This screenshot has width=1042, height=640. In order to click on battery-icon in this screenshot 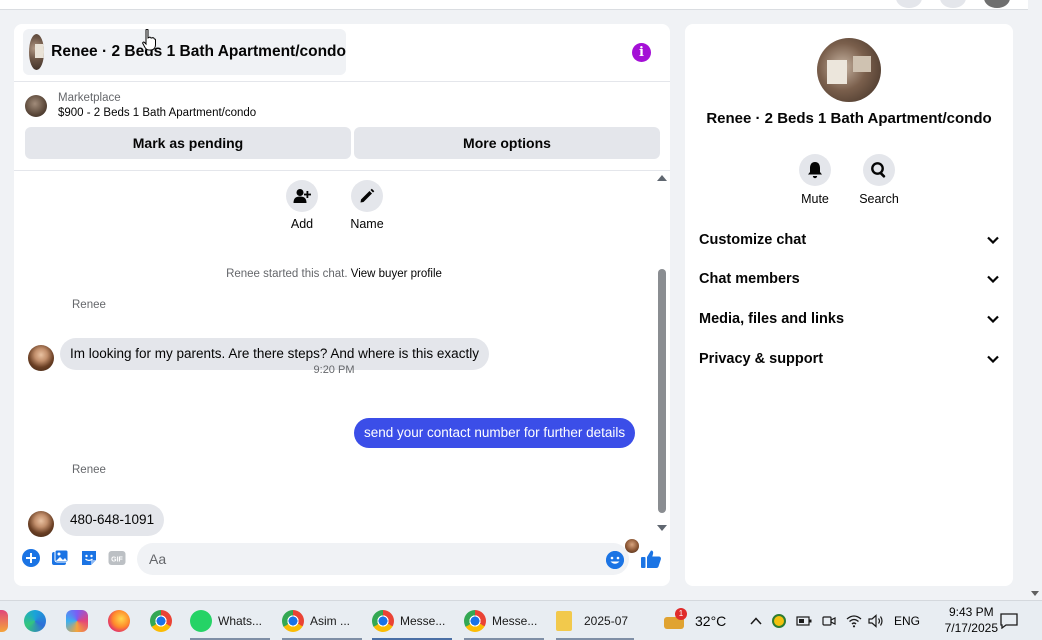, I will do `click(804, 620)`.